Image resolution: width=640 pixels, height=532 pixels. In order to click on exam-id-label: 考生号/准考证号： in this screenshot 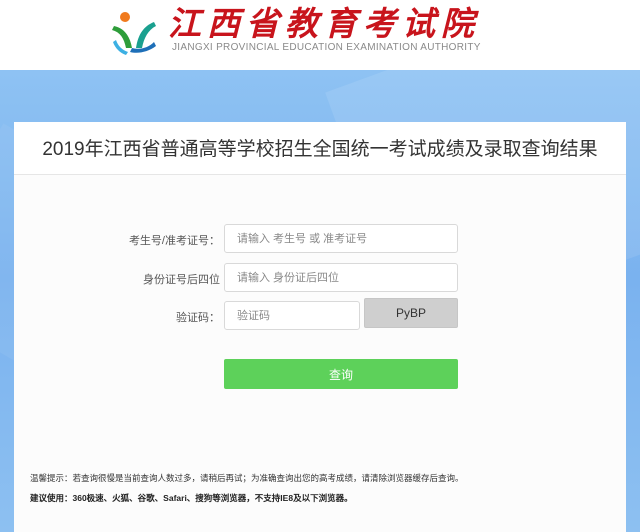, I will do `click(174, 241)`.